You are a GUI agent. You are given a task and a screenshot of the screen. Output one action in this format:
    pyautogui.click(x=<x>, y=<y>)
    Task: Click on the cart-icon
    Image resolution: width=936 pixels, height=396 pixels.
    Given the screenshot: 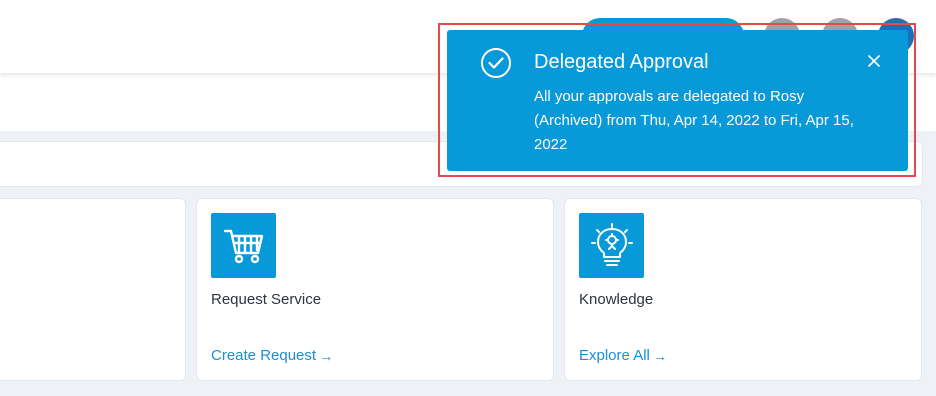 What is the action you would take?
    pyautogui.click(x=243, y=245)
    